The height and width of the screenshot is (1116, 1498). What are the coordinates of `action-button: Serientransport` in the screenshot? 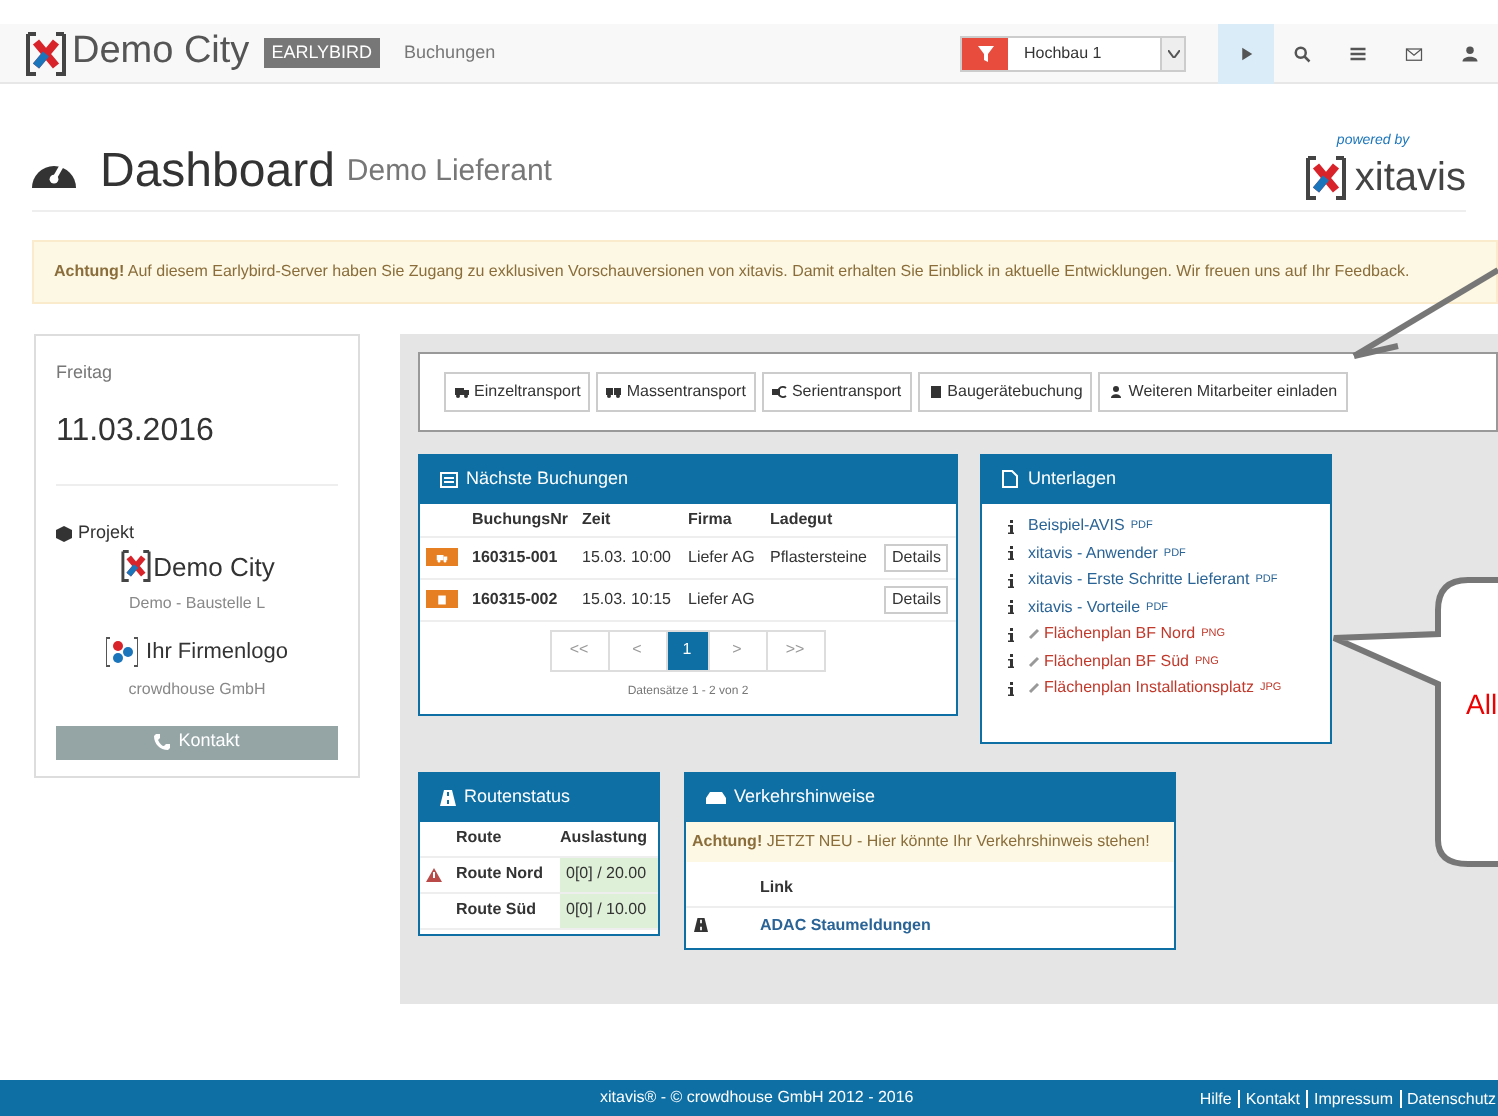 It's located at (836, 391).